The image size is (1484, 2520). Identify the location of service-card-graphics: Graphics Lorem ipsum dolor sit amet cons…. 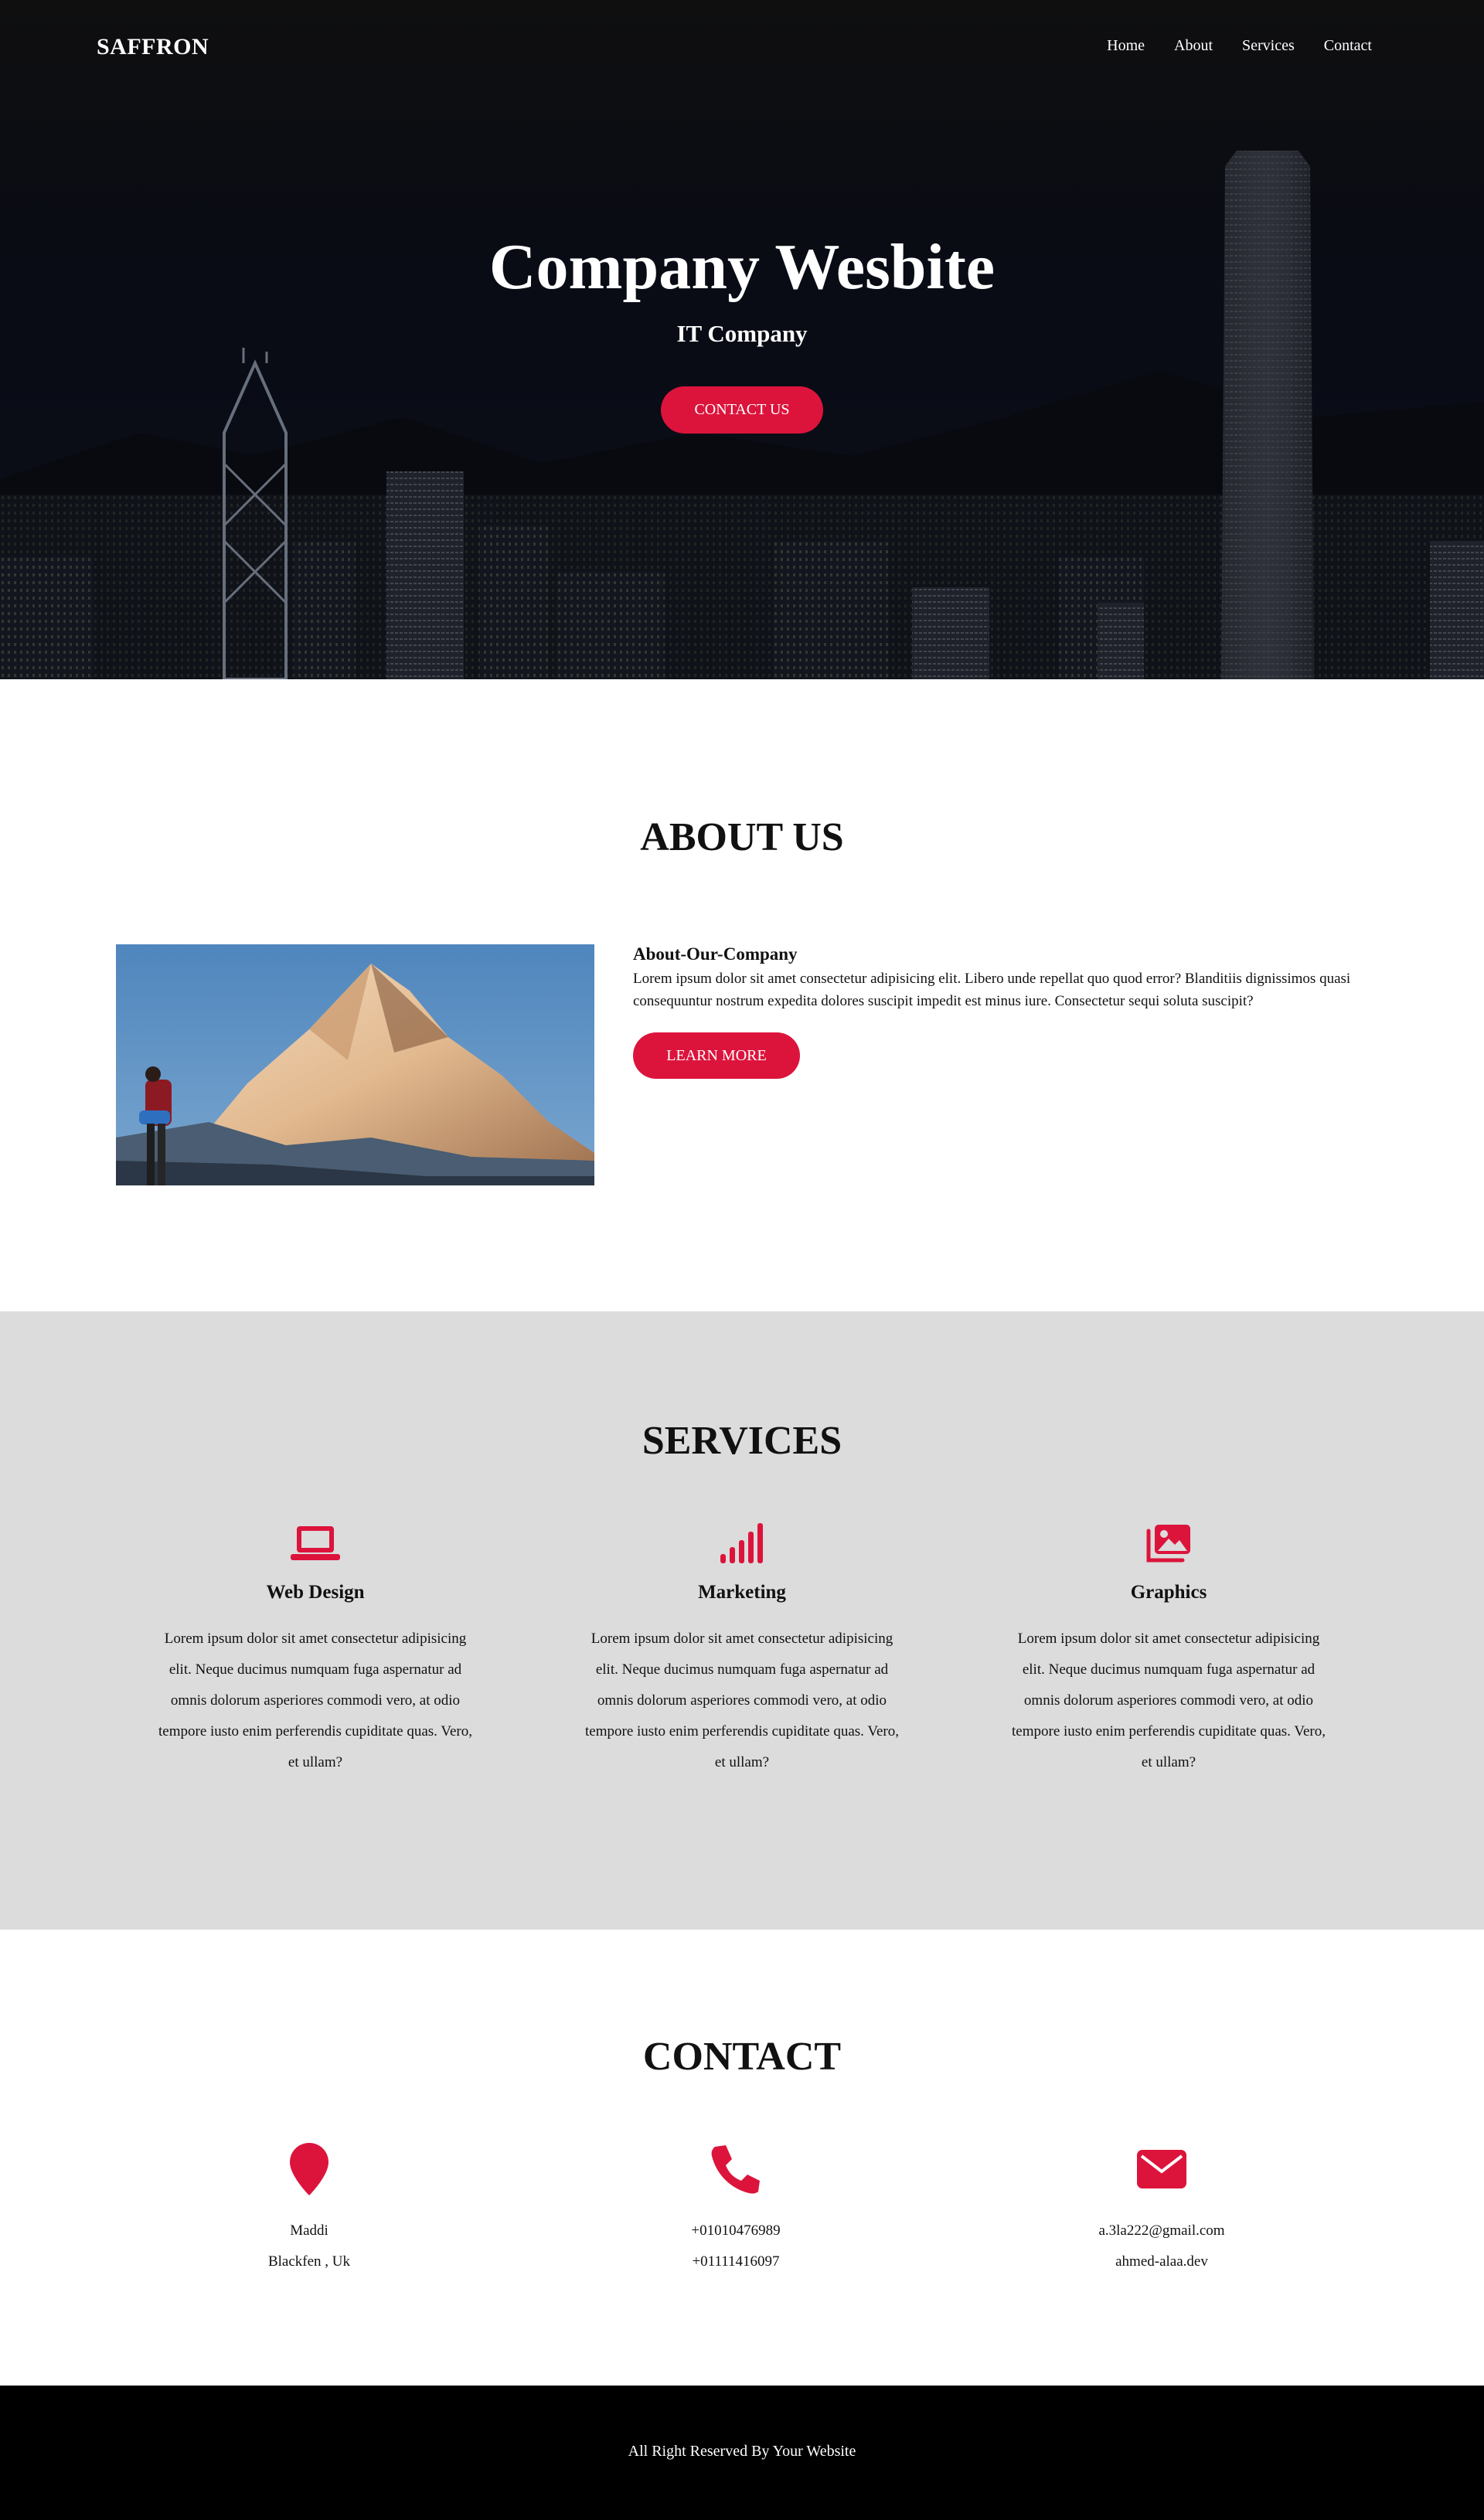
(1168, 1649).